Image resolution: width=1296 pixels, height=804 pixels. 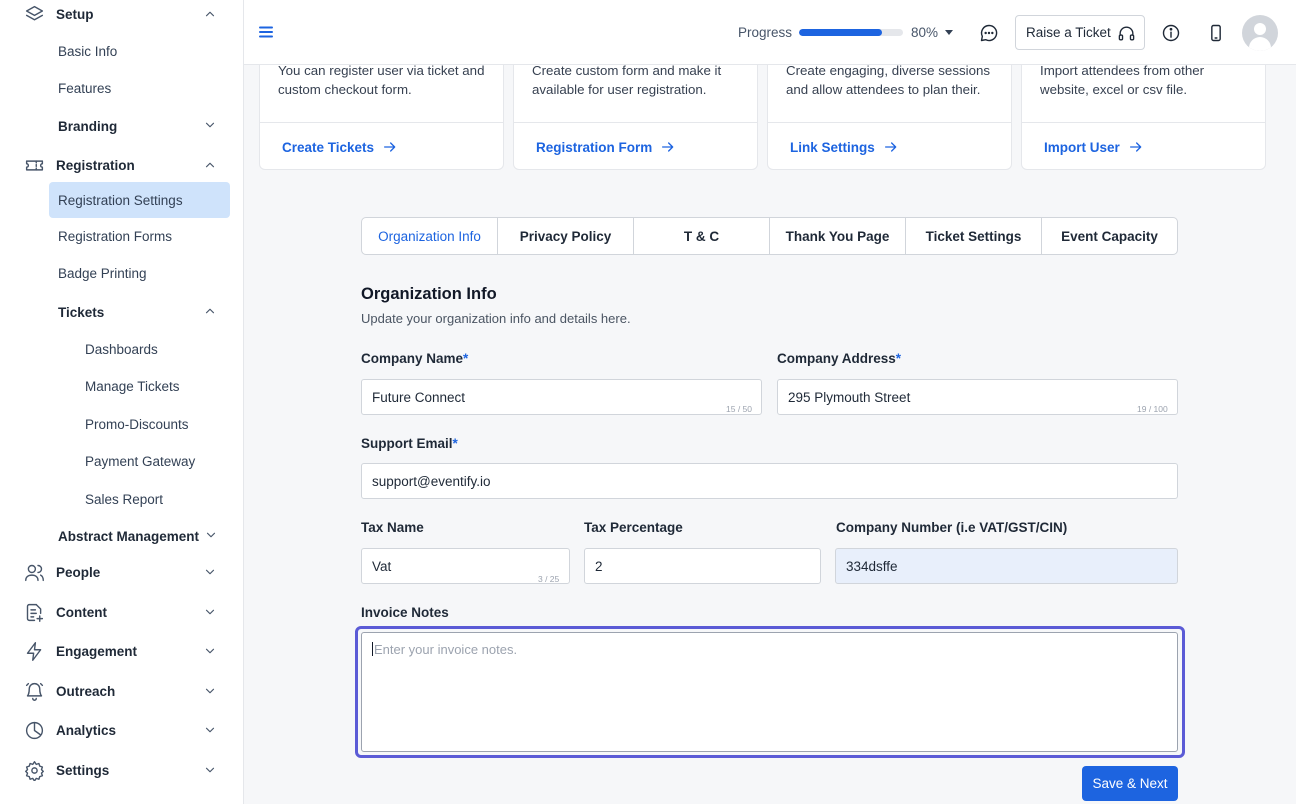 I want to click on create-tickets-link: Create Tickets, so click(x=340, y=147).